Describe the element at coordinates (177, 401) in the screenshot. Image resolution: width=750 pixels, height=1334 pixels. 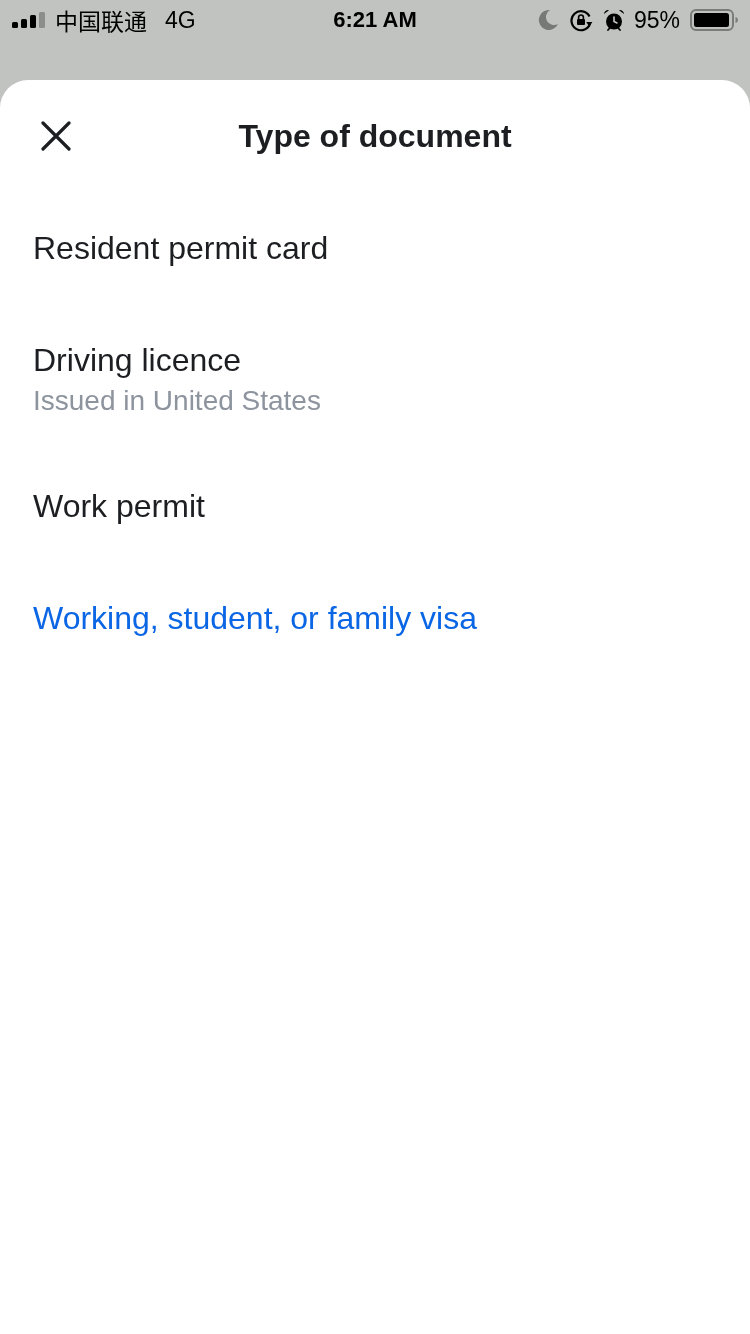
I see `issuing-country-text: Issued in United States` at that location.